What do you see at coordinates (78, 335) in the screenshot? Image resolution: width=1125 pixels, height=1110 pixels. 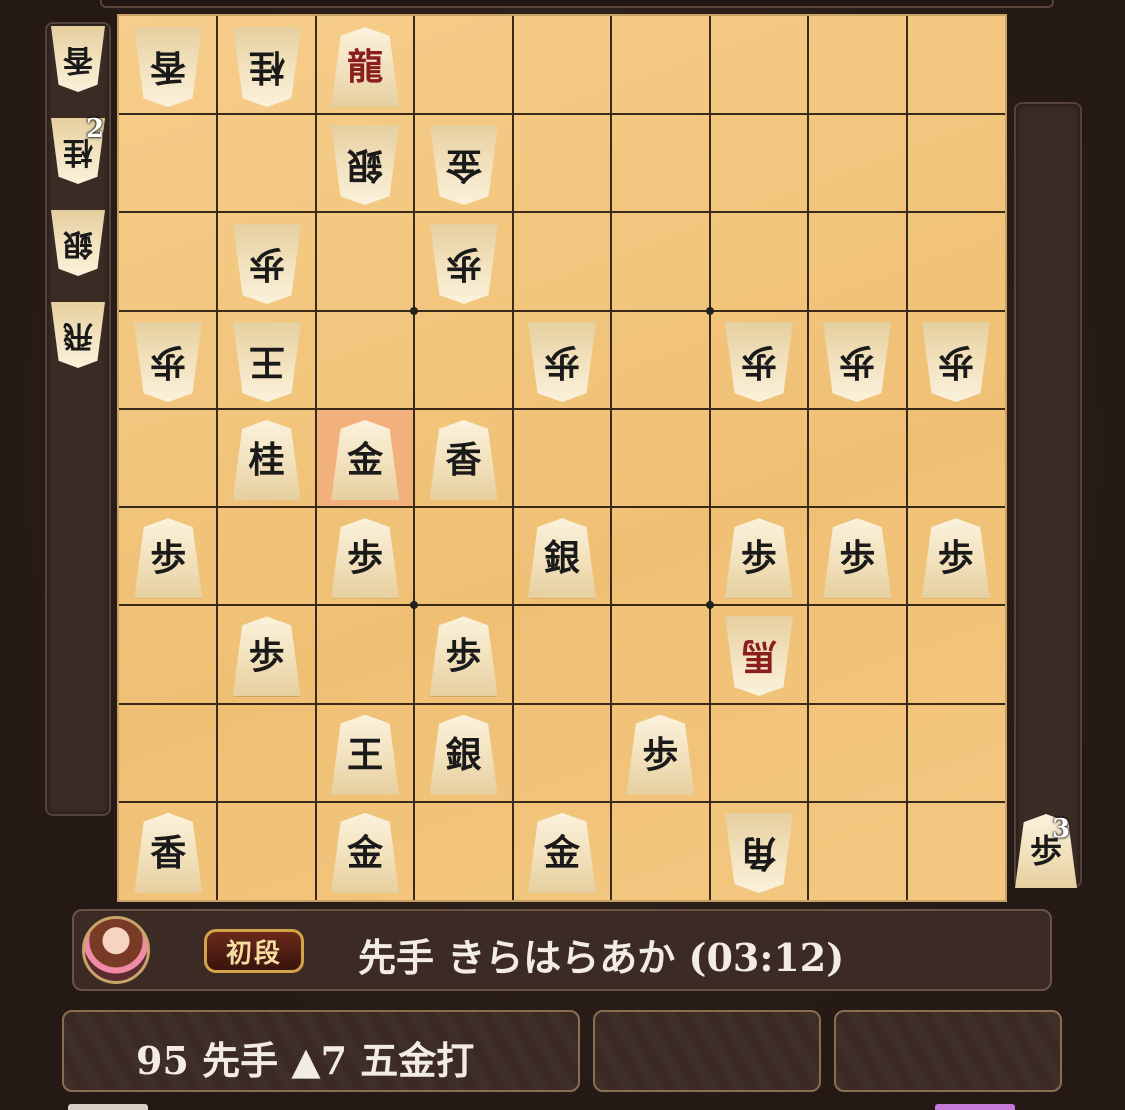 I see `gote-hand-piece: 飛` at bounding box center [78, 335].